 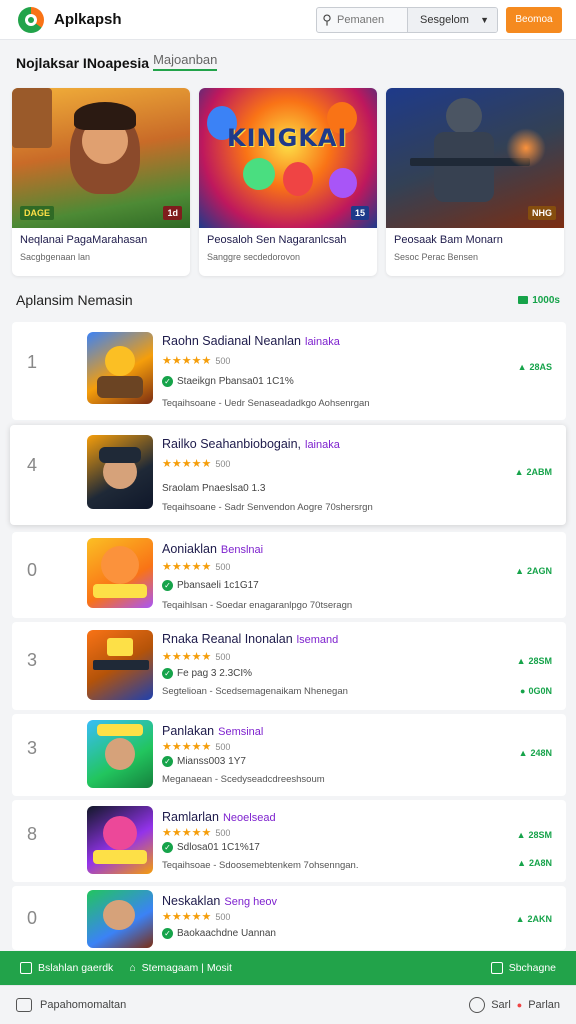 I want to click on app-title: Neskaklan Seng heov, so click(x=219, y=901).